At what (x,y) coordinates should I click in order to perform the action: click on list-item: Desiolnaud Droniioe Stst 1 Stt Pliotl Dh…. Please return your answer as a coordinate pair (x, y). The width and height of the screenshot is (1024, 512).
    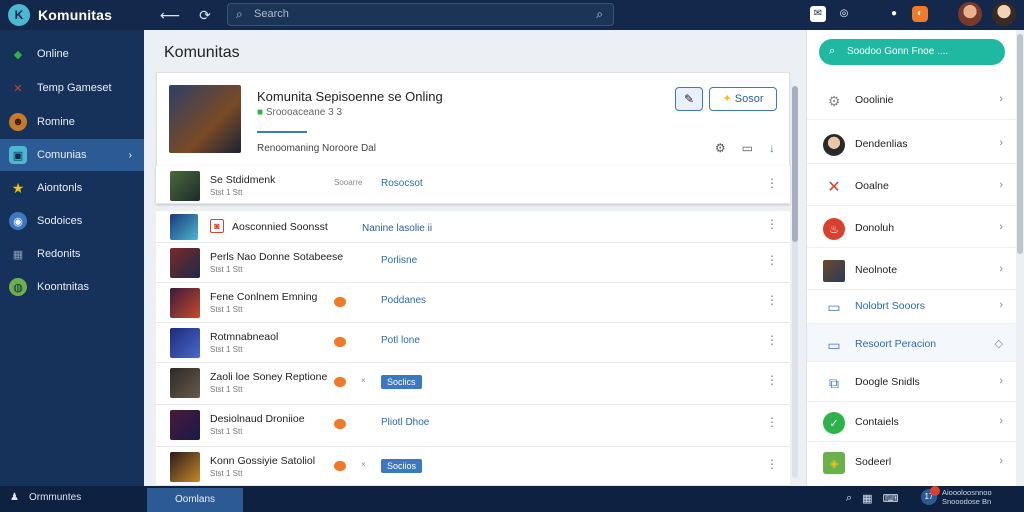
    Looking at the image, I should click on (473, 426).